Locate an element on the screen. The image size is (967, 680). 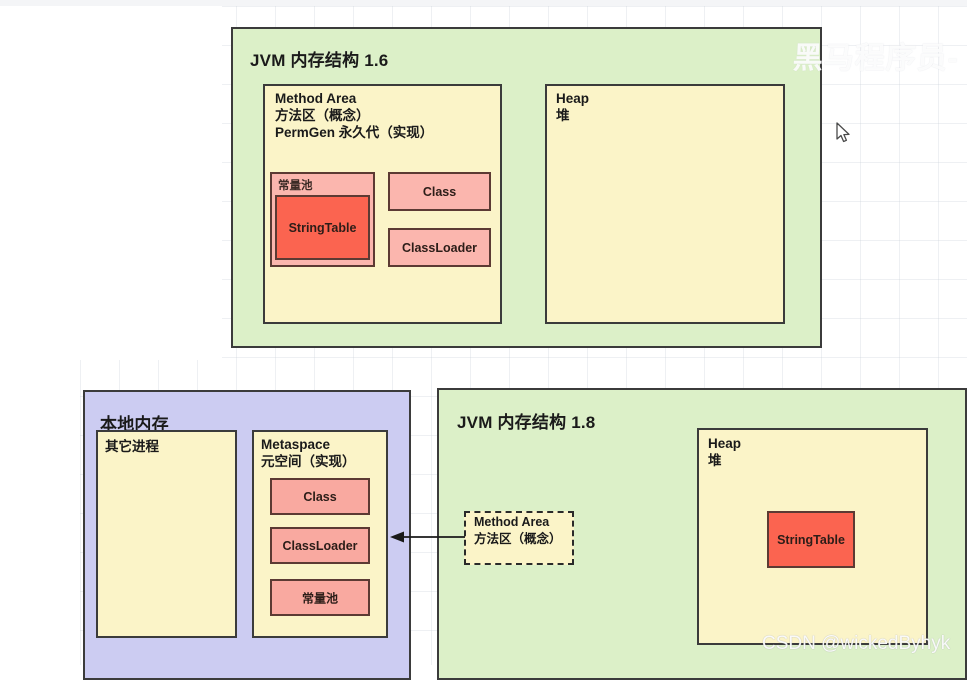
class-loader-label-16: ClassLoader is located at coordinates (439, 247).